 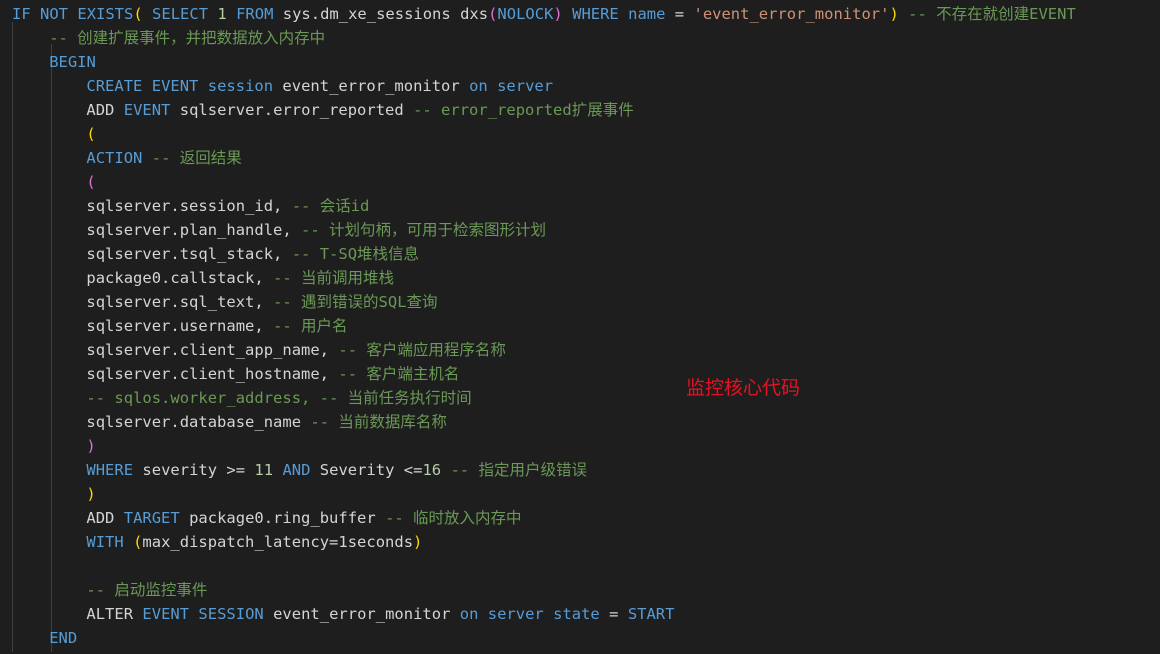 I want to click on code-token-cmt: -- 会话id, so click(x=330, y=206).